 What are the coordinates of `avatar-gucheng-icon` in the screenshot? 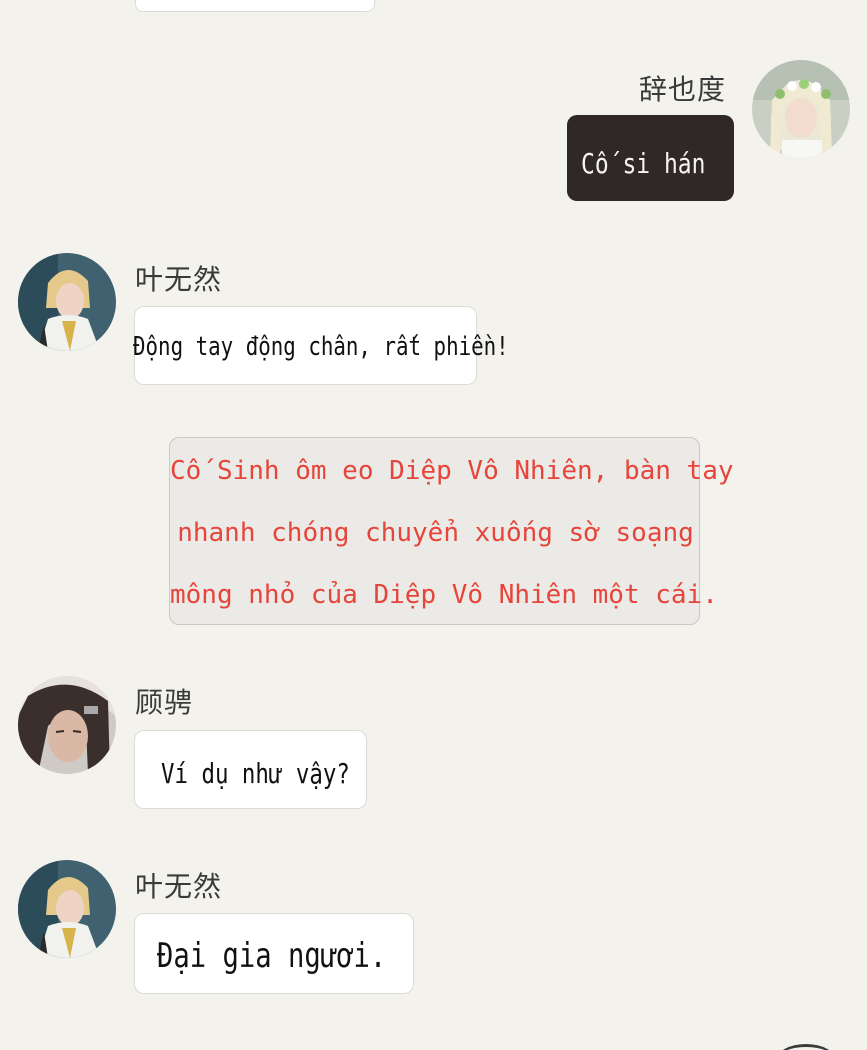 It's located at (67, 725).